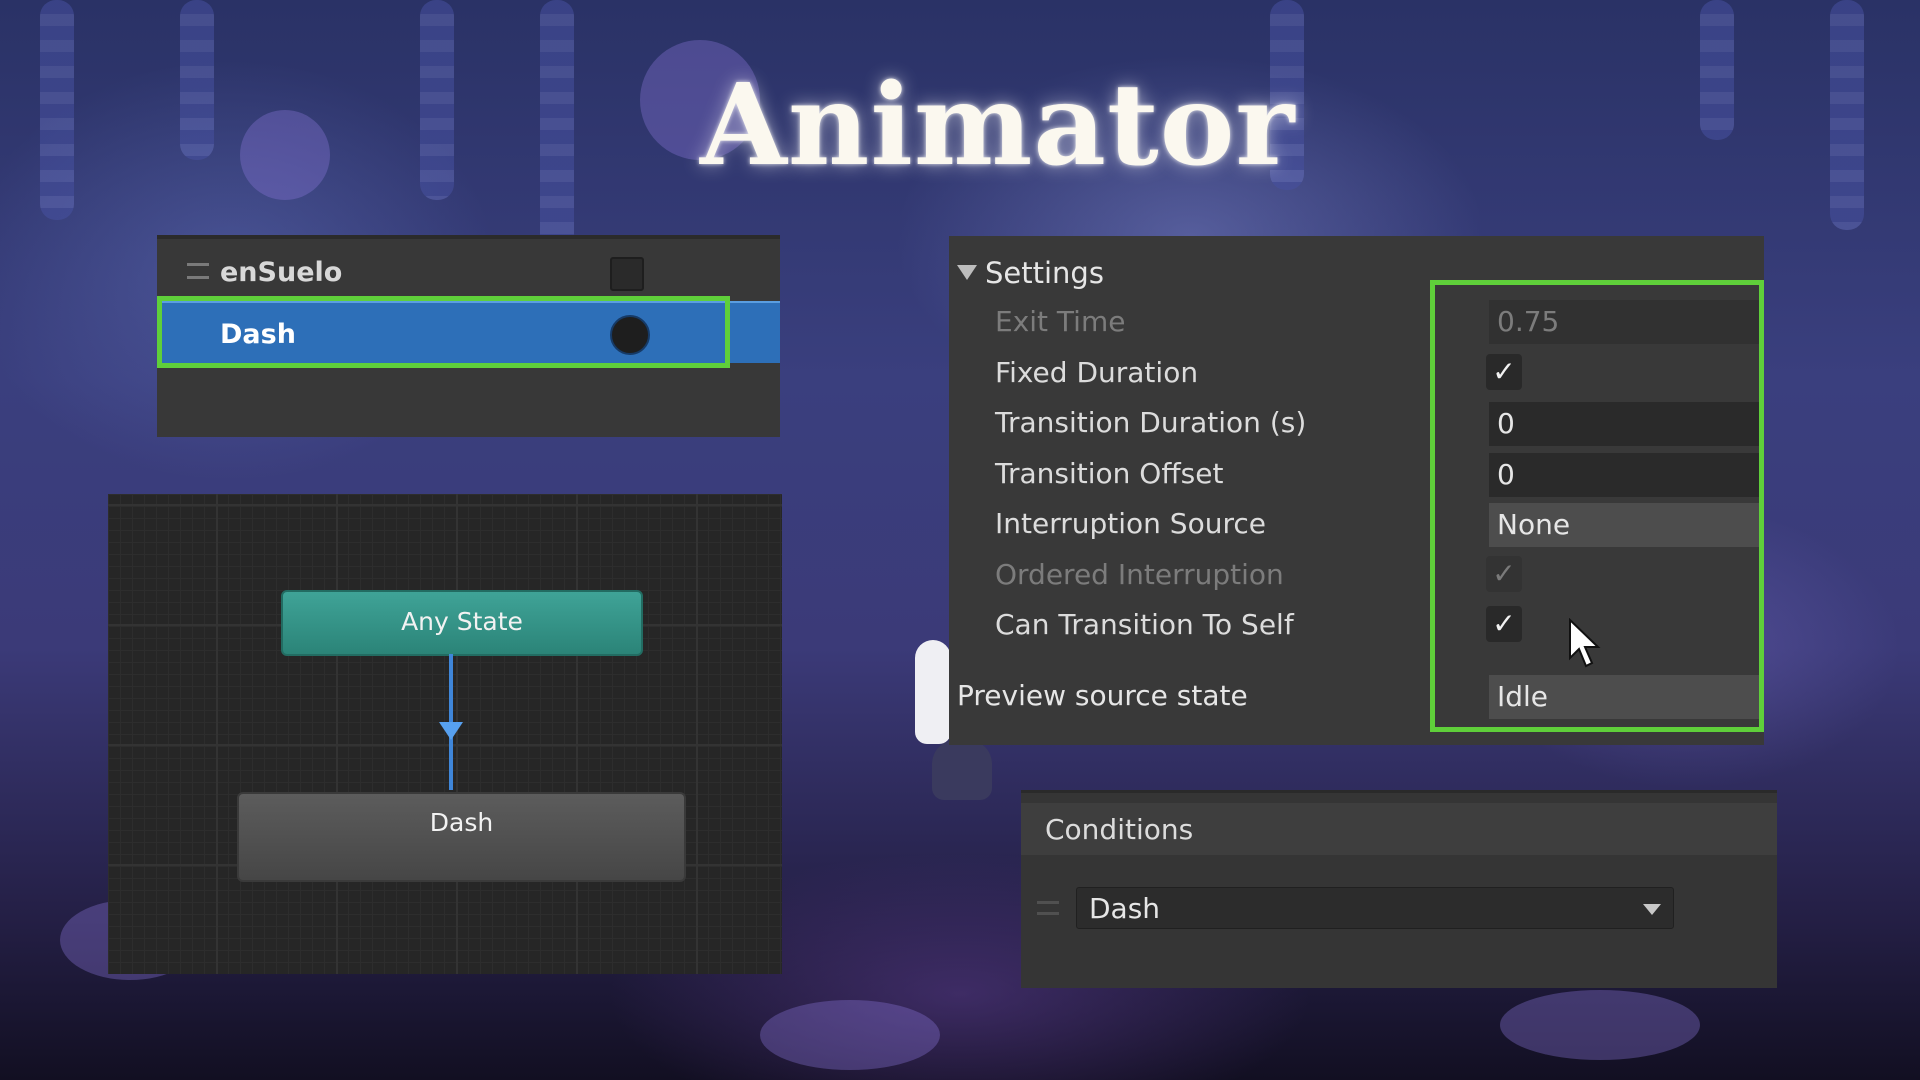 This screenshot has width=1920, height=1080. What do you see at coordinates (1399, 829) in the screenshot?
I see `conditions-header: Conditions` at bounding box center [1399, 829].